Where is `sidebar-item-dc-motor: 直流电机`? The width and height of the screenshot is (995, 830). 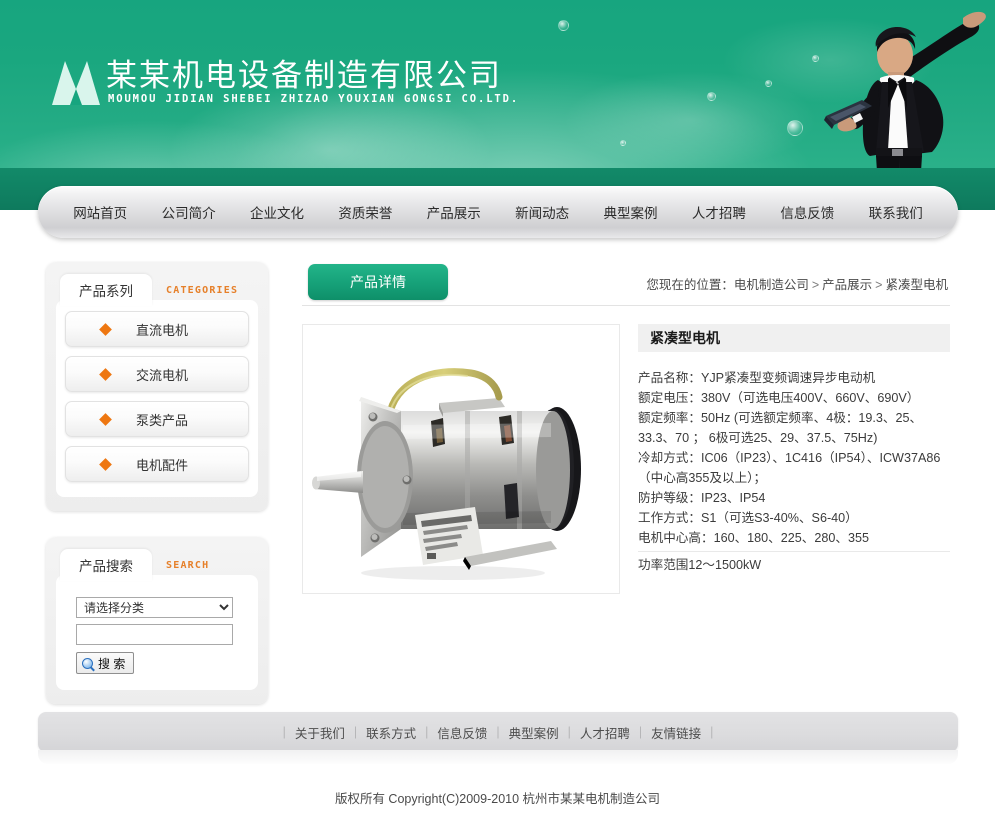
sidebar-item-dc-motor: 直流电机 is located at coordinates (157, 329).